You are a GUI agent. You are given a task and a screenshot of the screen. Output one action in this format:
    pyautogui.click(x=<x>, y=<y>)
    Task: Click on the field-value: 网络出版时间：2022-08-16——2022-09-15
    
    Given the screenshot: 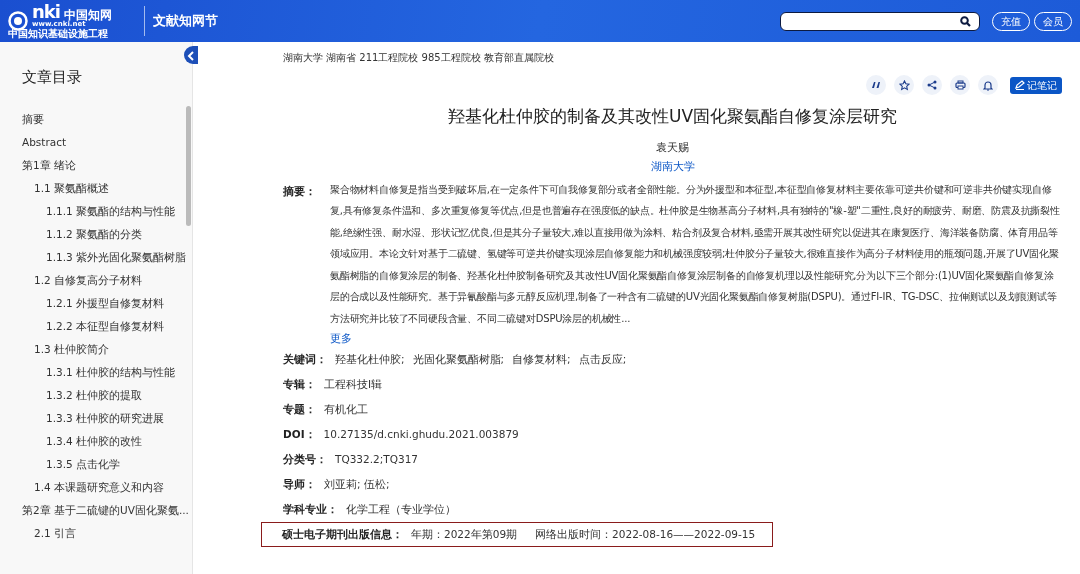 What is the action you would take?
    pyautogui.click(x=645, y=534)
    